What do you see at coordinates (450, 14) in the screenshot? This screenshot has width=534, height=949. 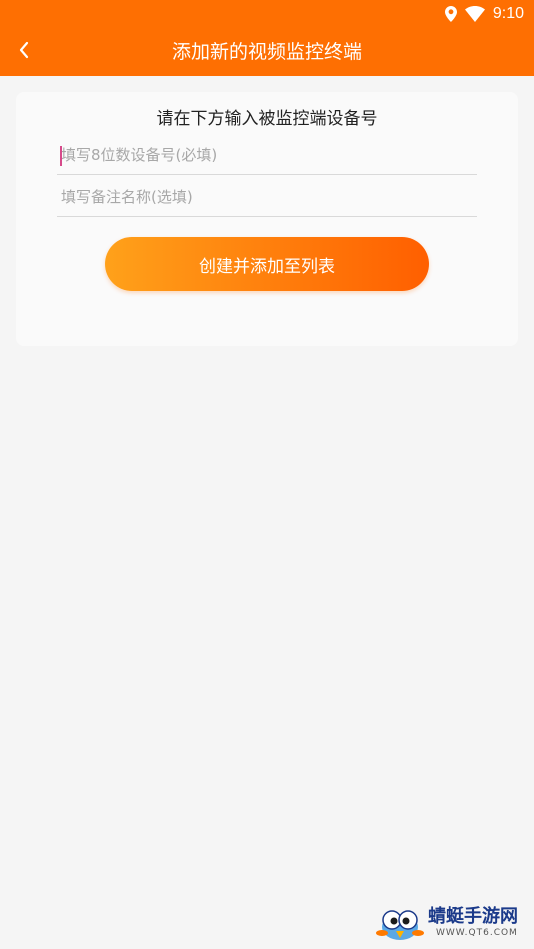 I see `location-icon` at bounding box center [450, 14].